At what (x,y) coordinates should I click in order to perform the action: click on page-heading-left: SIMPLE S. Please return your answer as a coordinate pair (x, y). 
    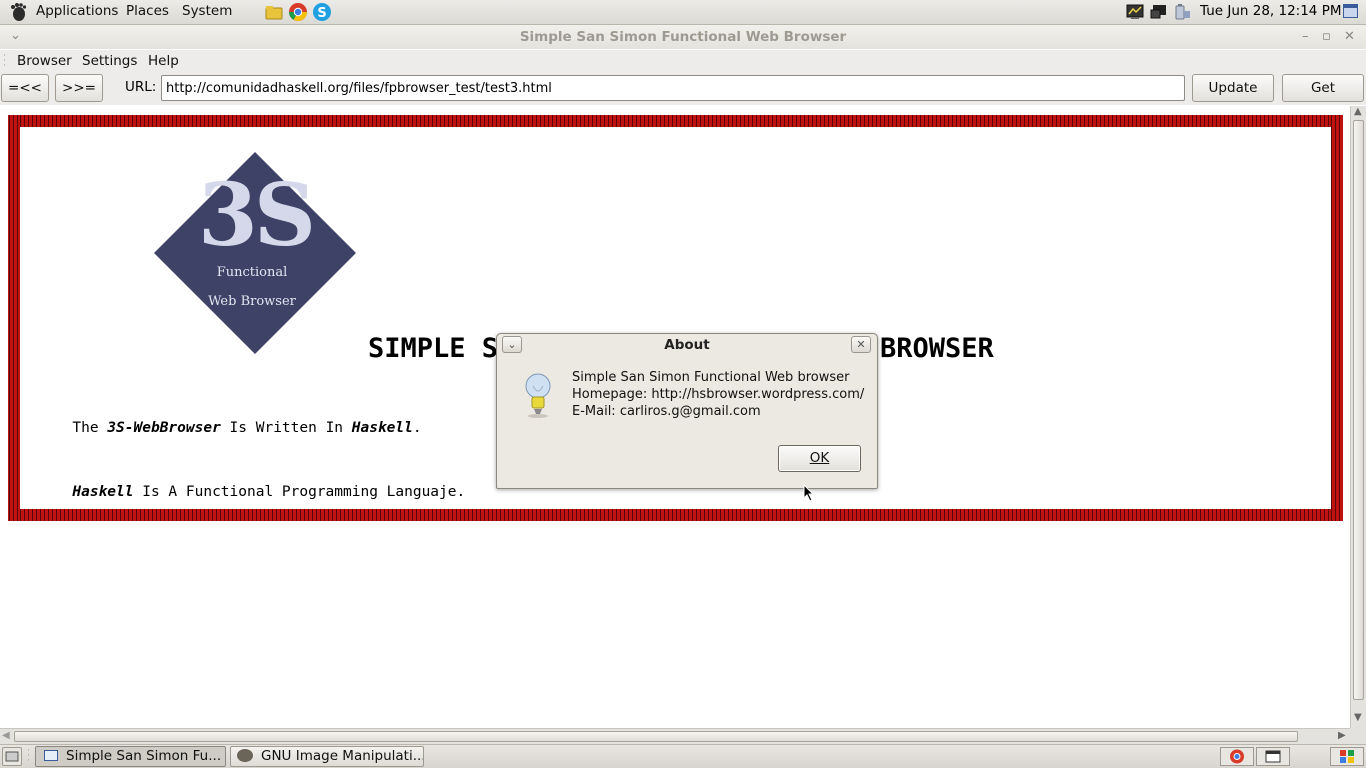
    Looking at the image, I should click on (433, 348).